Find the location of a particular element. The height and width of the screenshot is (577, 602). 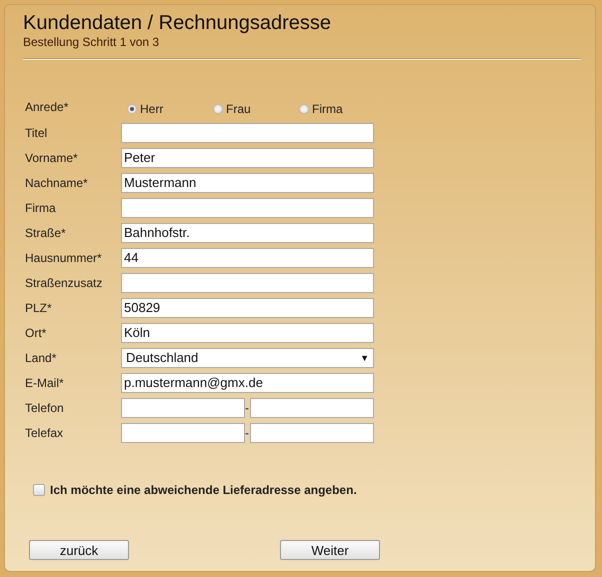

field-label: Telefax is located at coordinates (44, 433).